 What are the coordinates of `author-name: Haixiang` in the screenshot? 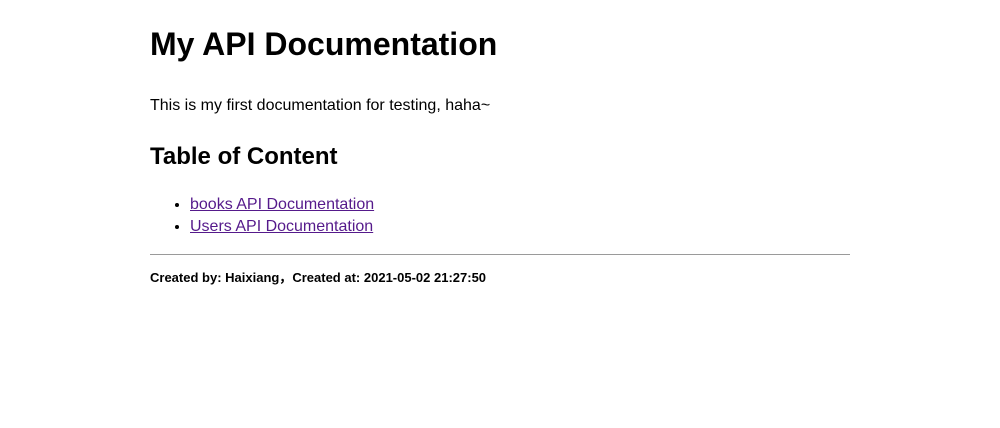 It's located at (252, 277).